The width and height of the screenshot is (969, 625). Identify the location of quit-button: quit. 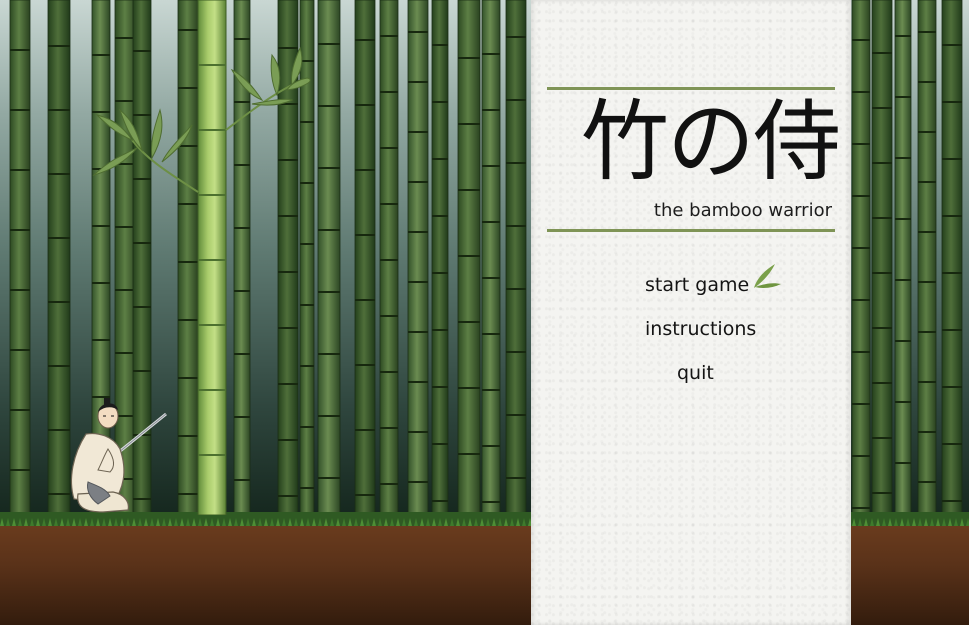
(695, 373).